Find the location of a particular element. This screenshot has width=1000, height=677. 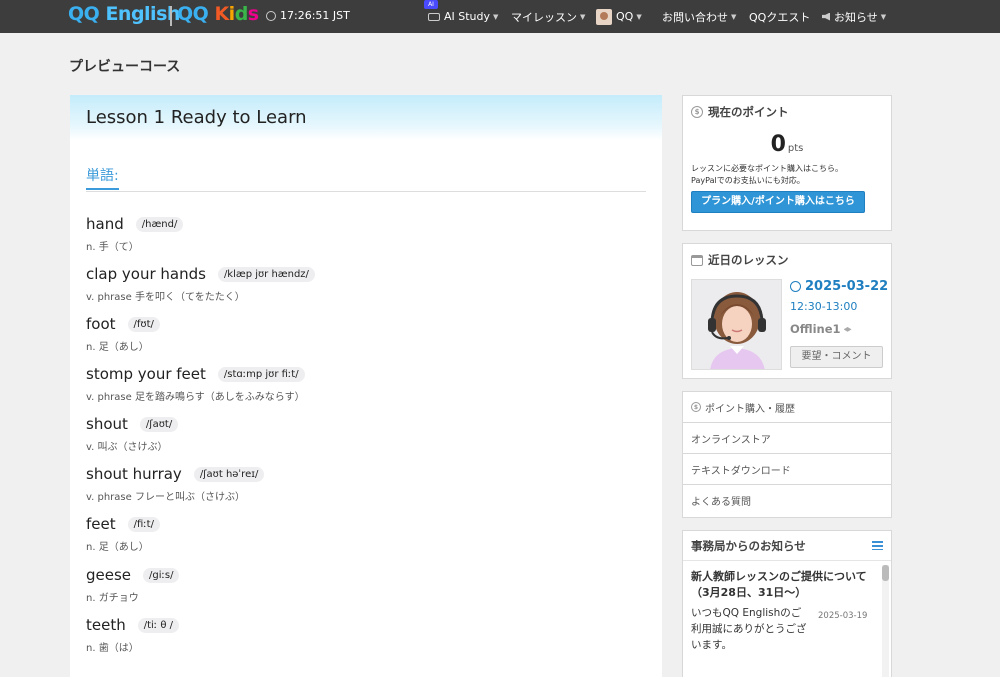

vocab-item: teeth/tiː θ / n. 歯（は） is located at coordinates (133, 635).